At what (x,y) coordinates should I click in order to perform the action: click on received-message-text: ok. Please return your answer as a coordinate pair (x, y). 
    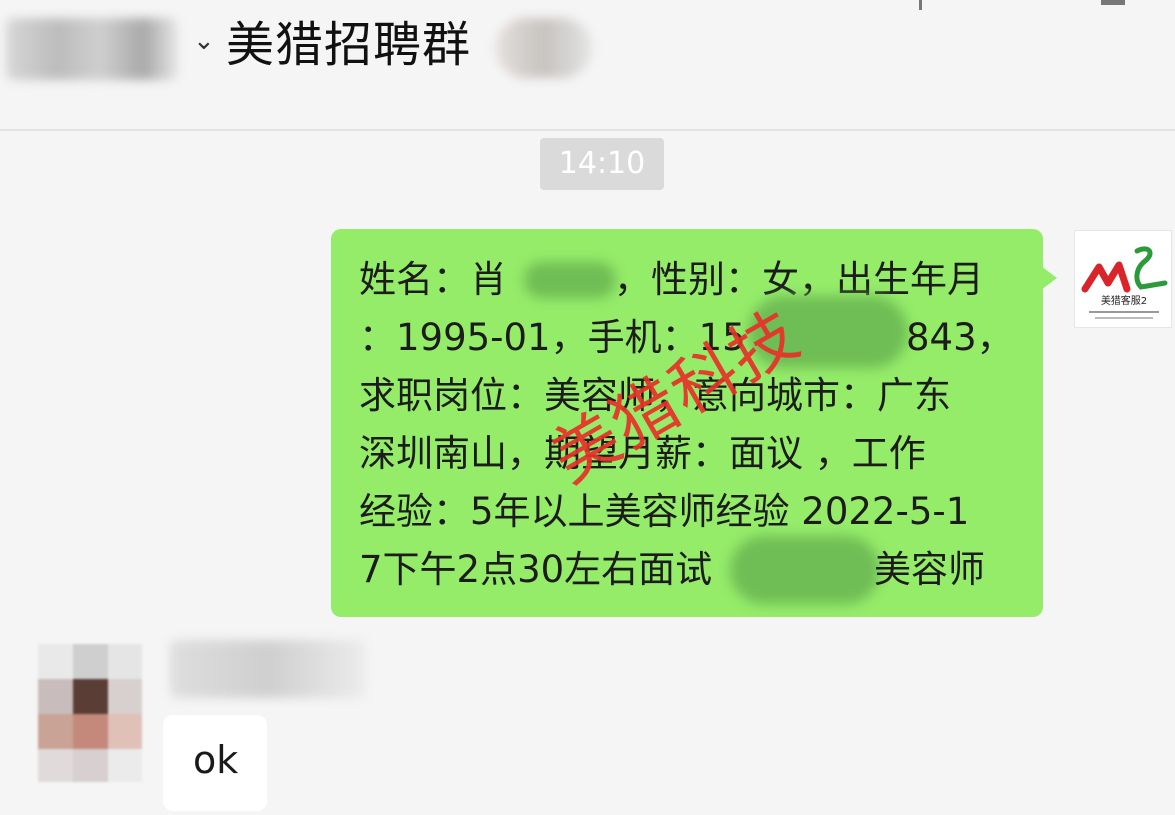
    Looking at the image, I should click on (216, 760).